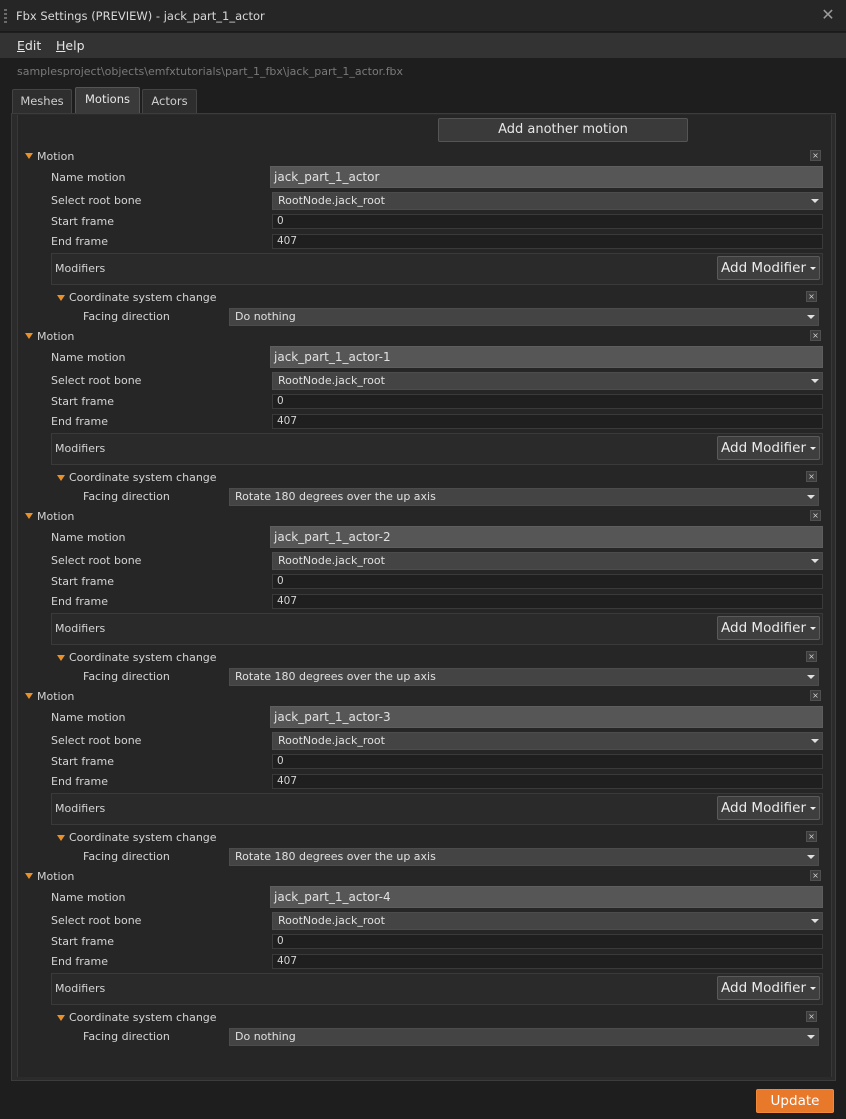 The height and width of the screenshot is (1119, 846). What do you see at coordinates (795, 1101) in the screenshot?
I see `update-button: Update` at bounding box center [795, 1101].